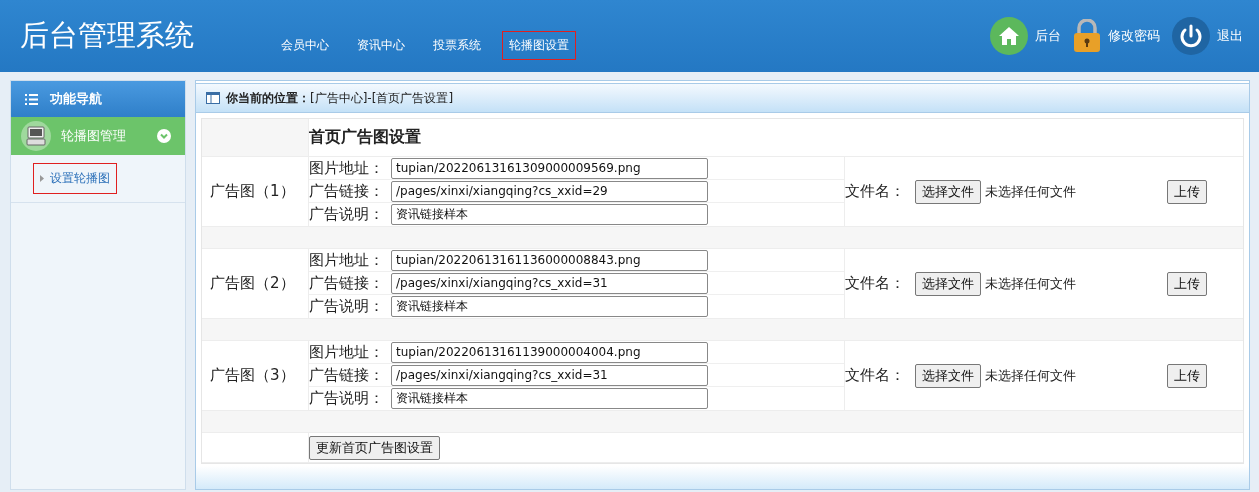  I want to click on lock-icon, so click(1087, 36).